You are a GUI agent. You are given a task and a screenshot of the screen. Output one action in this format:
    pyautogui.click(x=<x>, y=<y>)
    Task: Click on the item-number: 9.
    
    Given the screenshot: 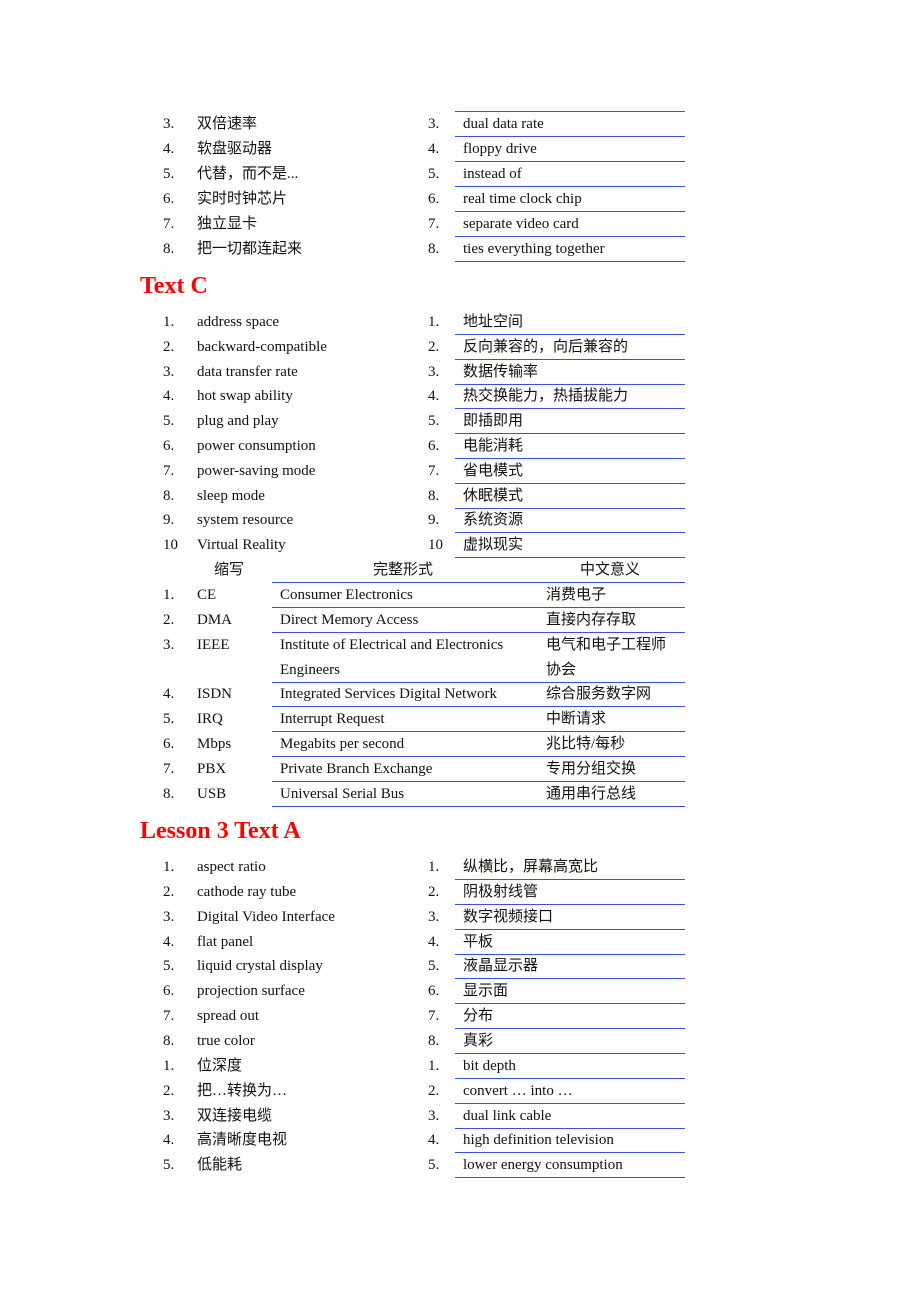 What is the action you would take?
    pyautogui.click(x=434, y=520)
    